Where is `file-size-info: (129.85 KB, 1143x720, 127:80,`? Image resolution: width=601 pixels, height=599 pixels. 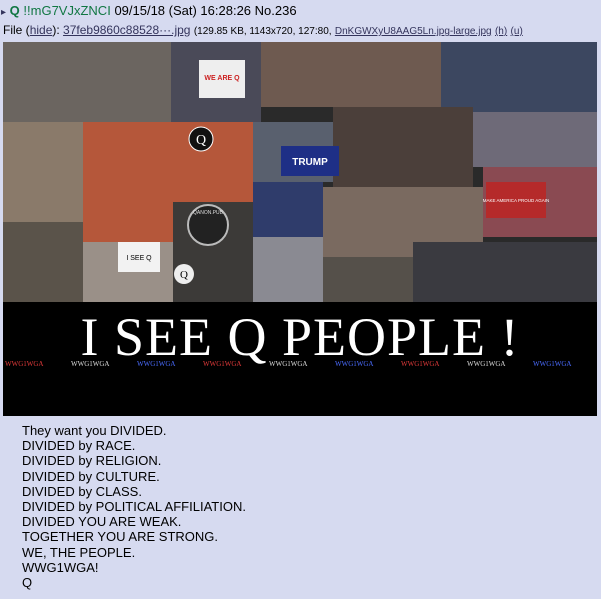
file-size-info: (129.85 KB, 1143x720, 127:80, is located at coordinates (262, 31).